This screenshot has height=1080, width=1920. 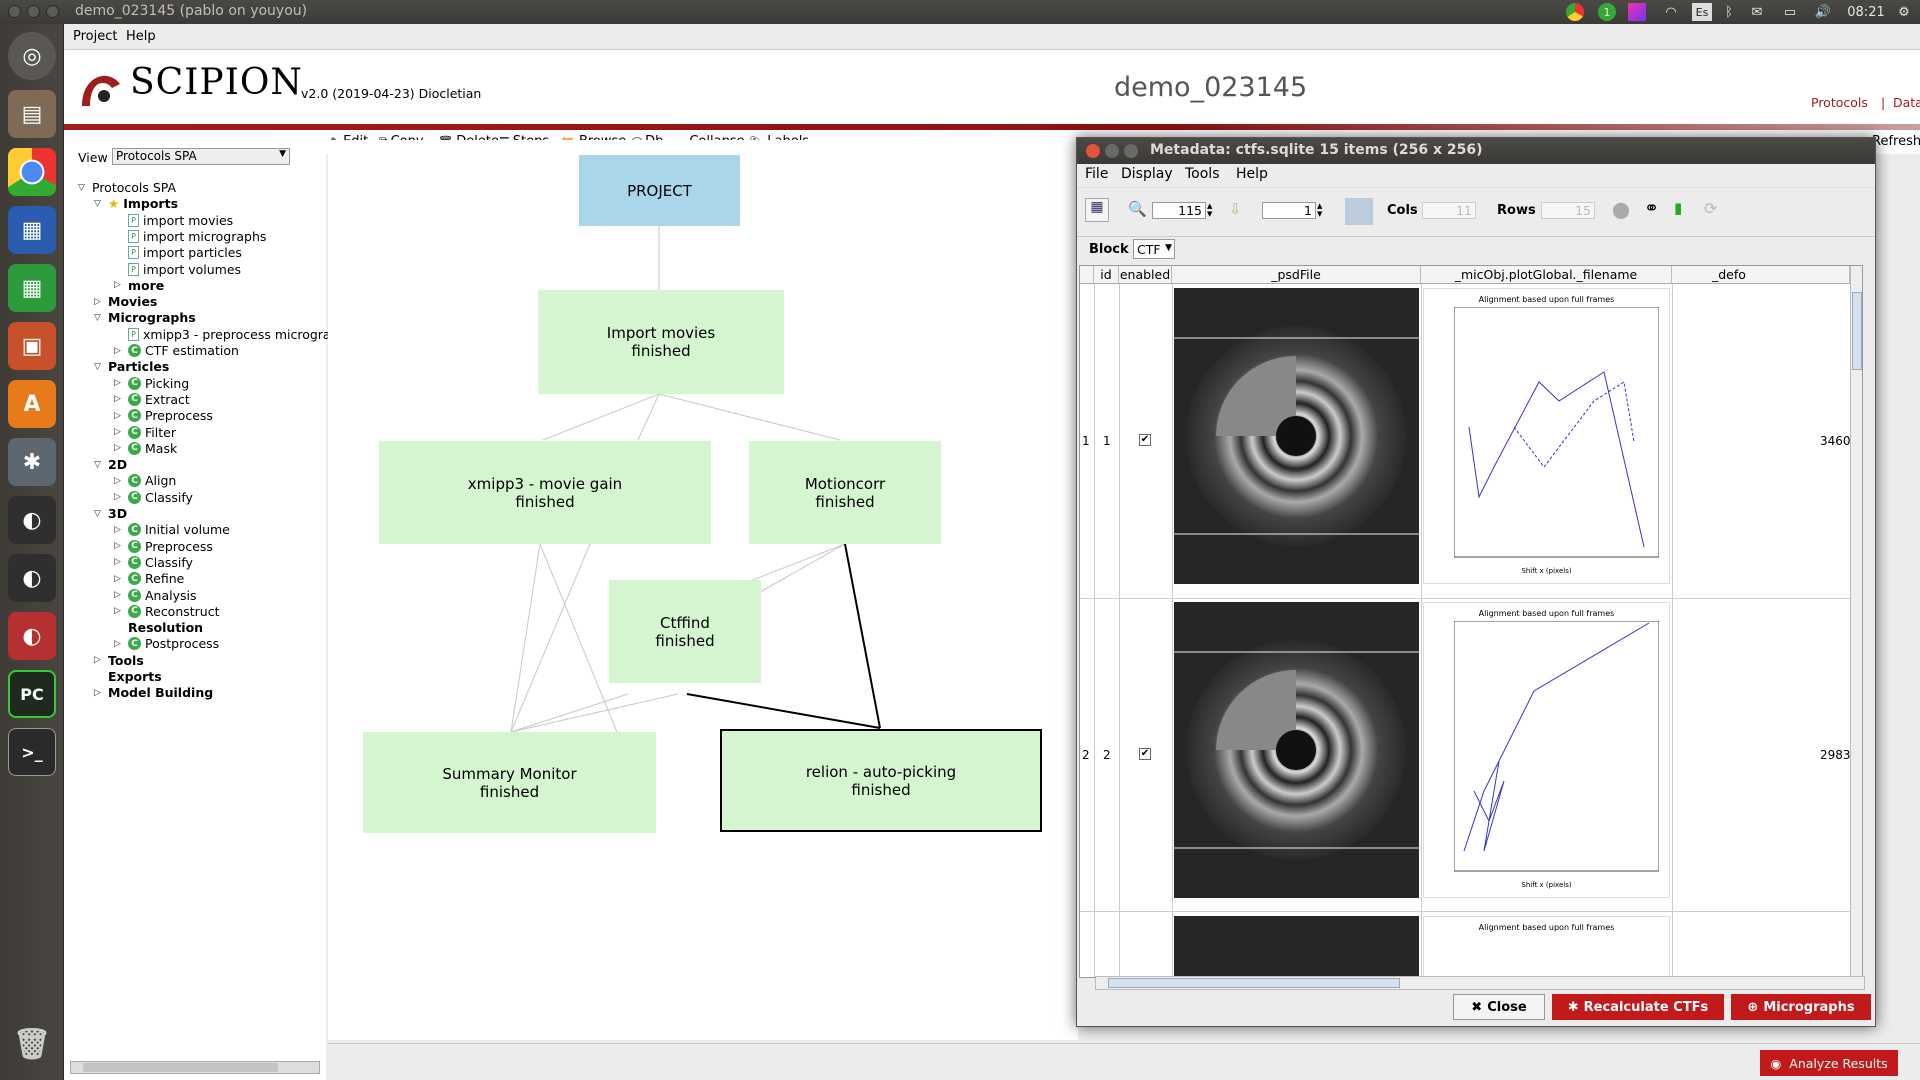 I want to click on tree-item: Exports, so click(x=128, y=676).